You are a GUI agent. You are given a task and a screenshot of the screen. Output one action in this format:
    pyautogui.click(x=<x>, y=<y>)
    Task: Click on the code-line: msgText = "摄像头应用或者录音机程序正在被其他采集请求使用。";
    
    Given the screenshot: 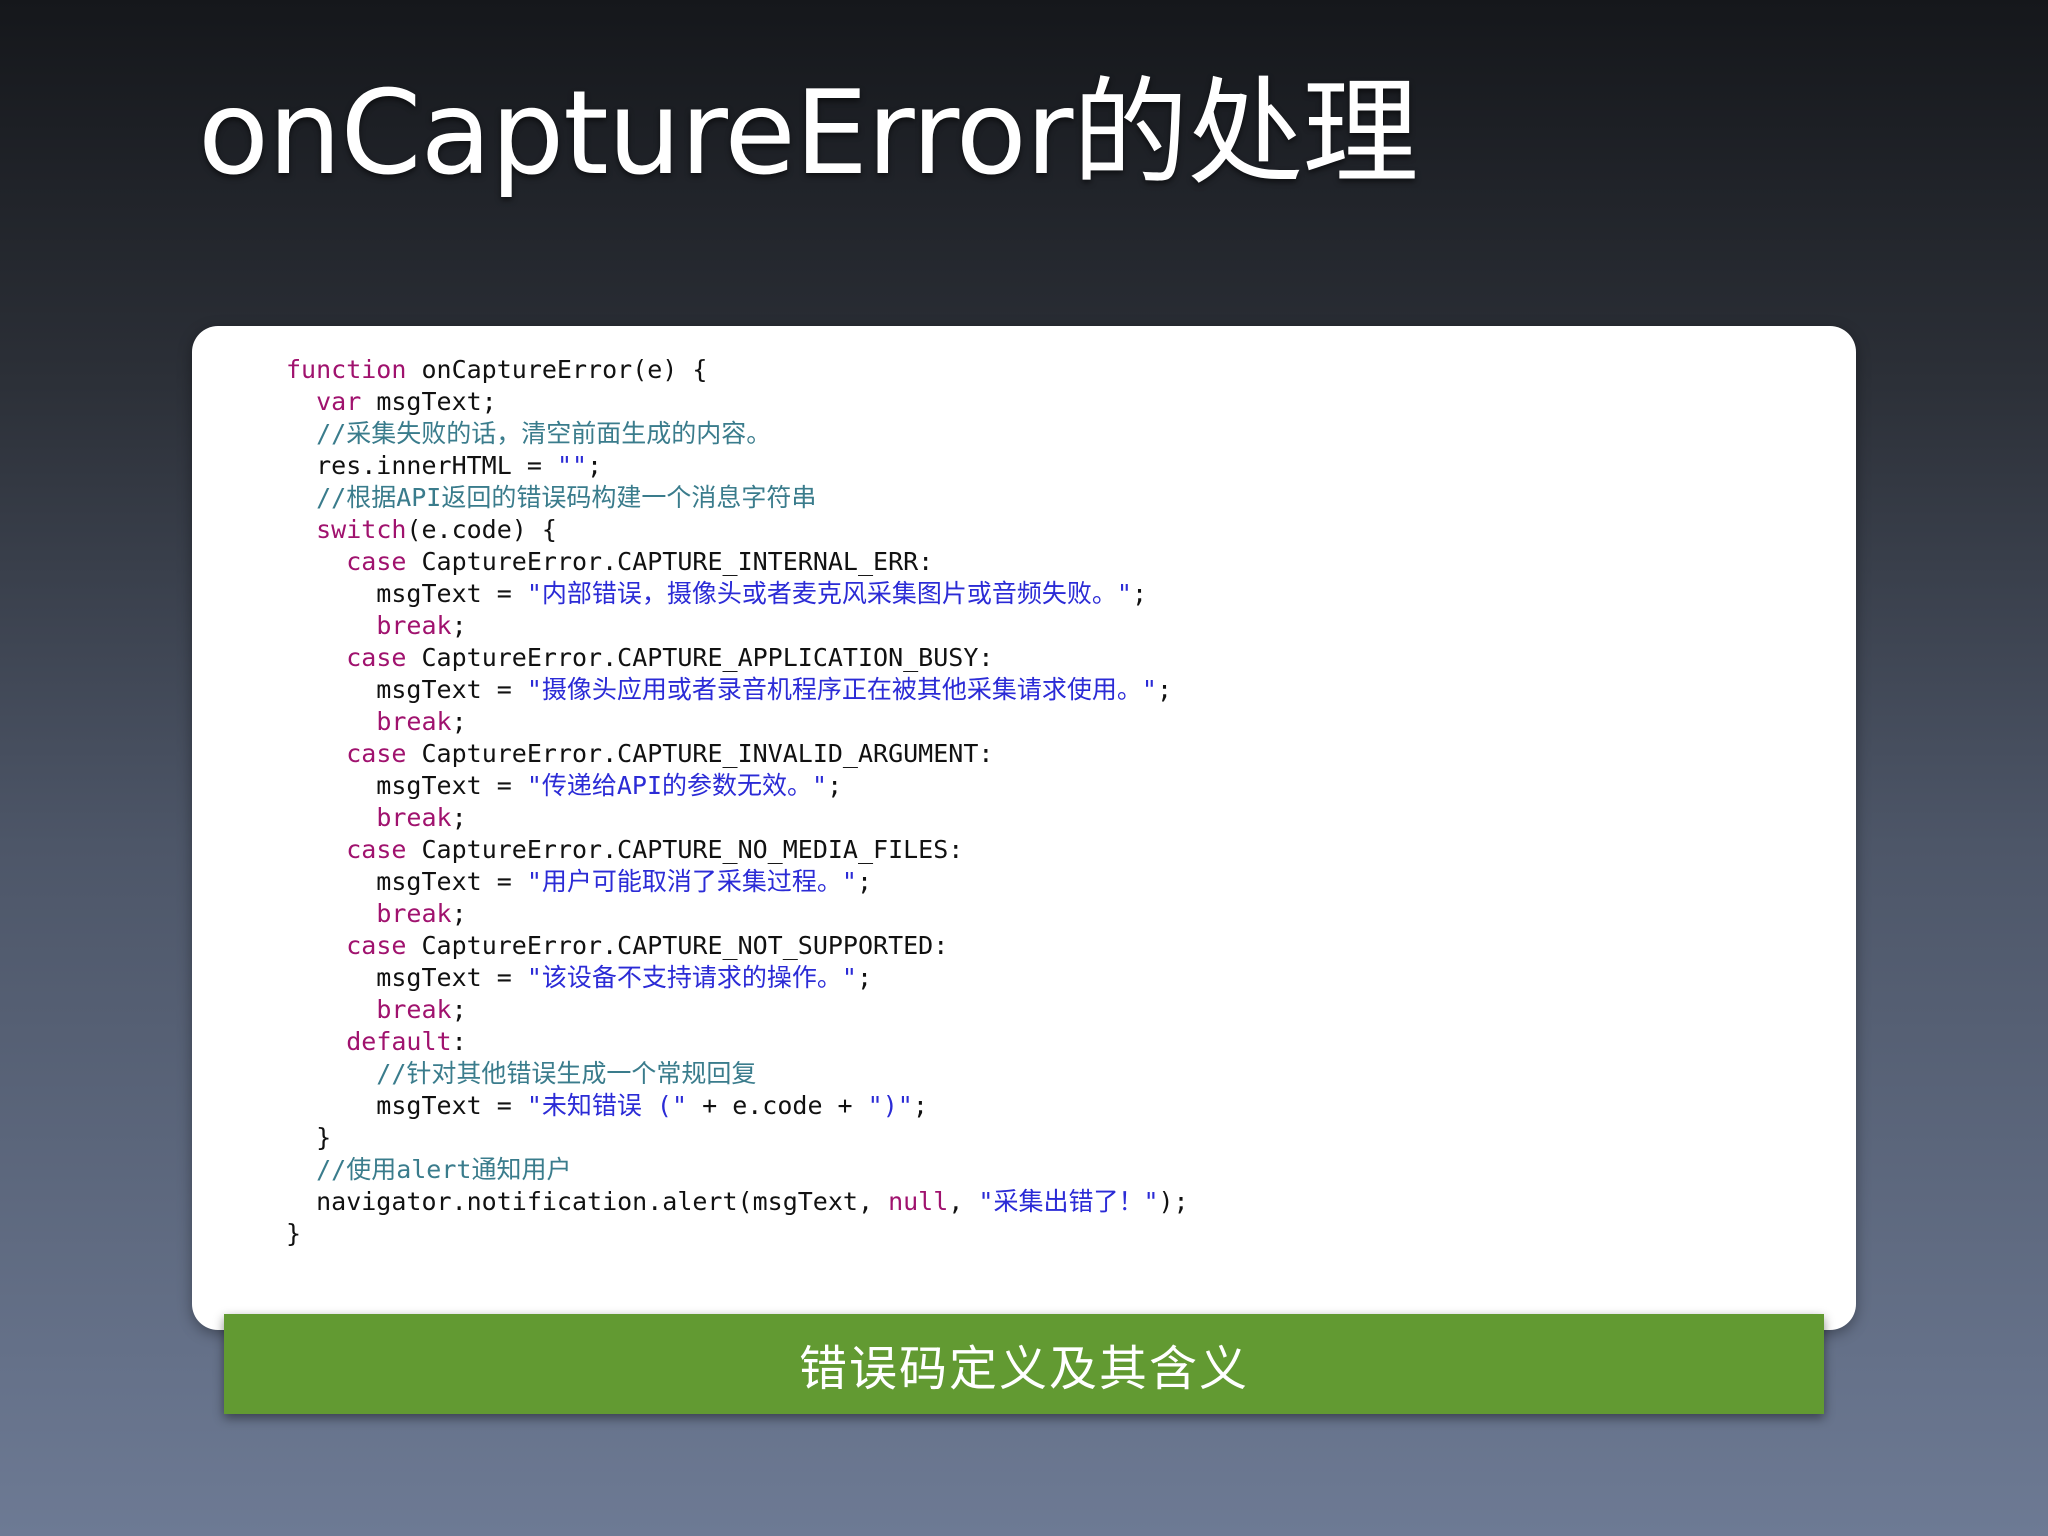 What is the action you would take?
    pyautogui.click(x=737, y=690)
    